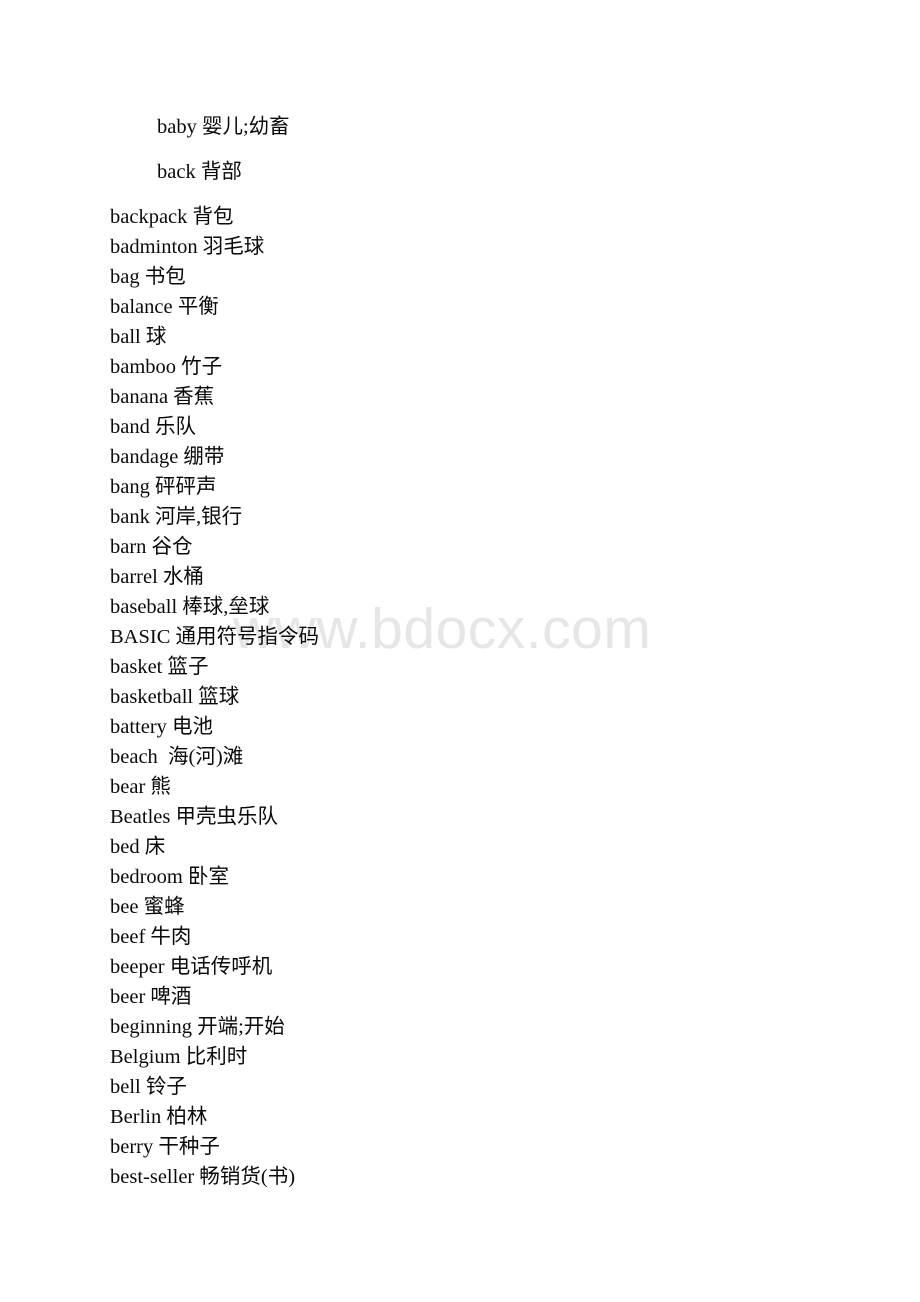  Describe the element at coordinates (140, 787) in the screenshot. I see `vocabulary-entry: bear 熊` at that location.